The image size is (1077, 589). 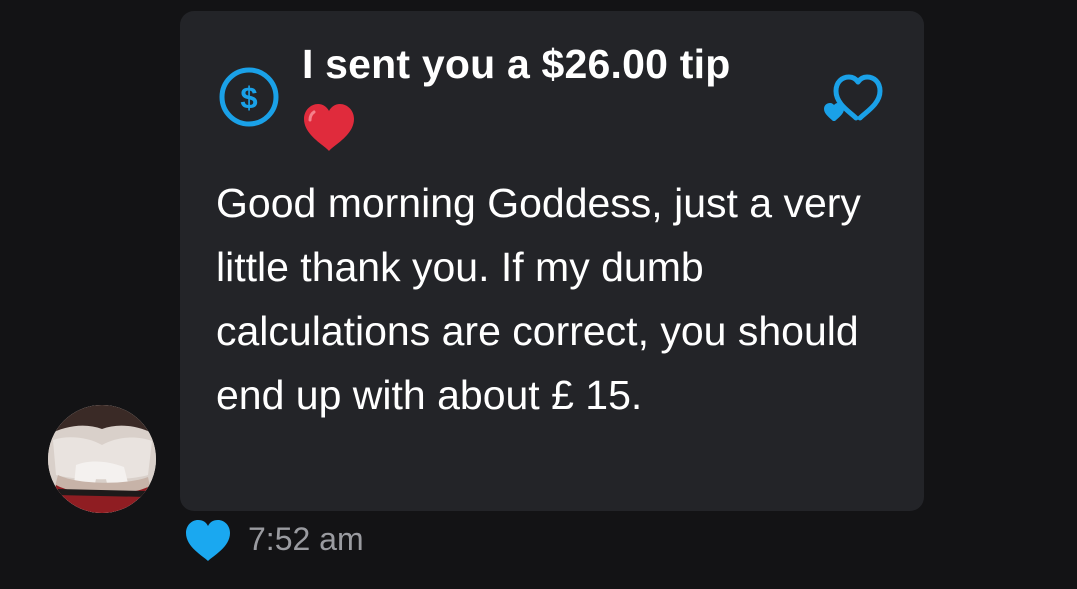 What do you see at coordinates (329, 127) in the screenshot?
I see `red-heart-icon` at bounding box center [329, 127].